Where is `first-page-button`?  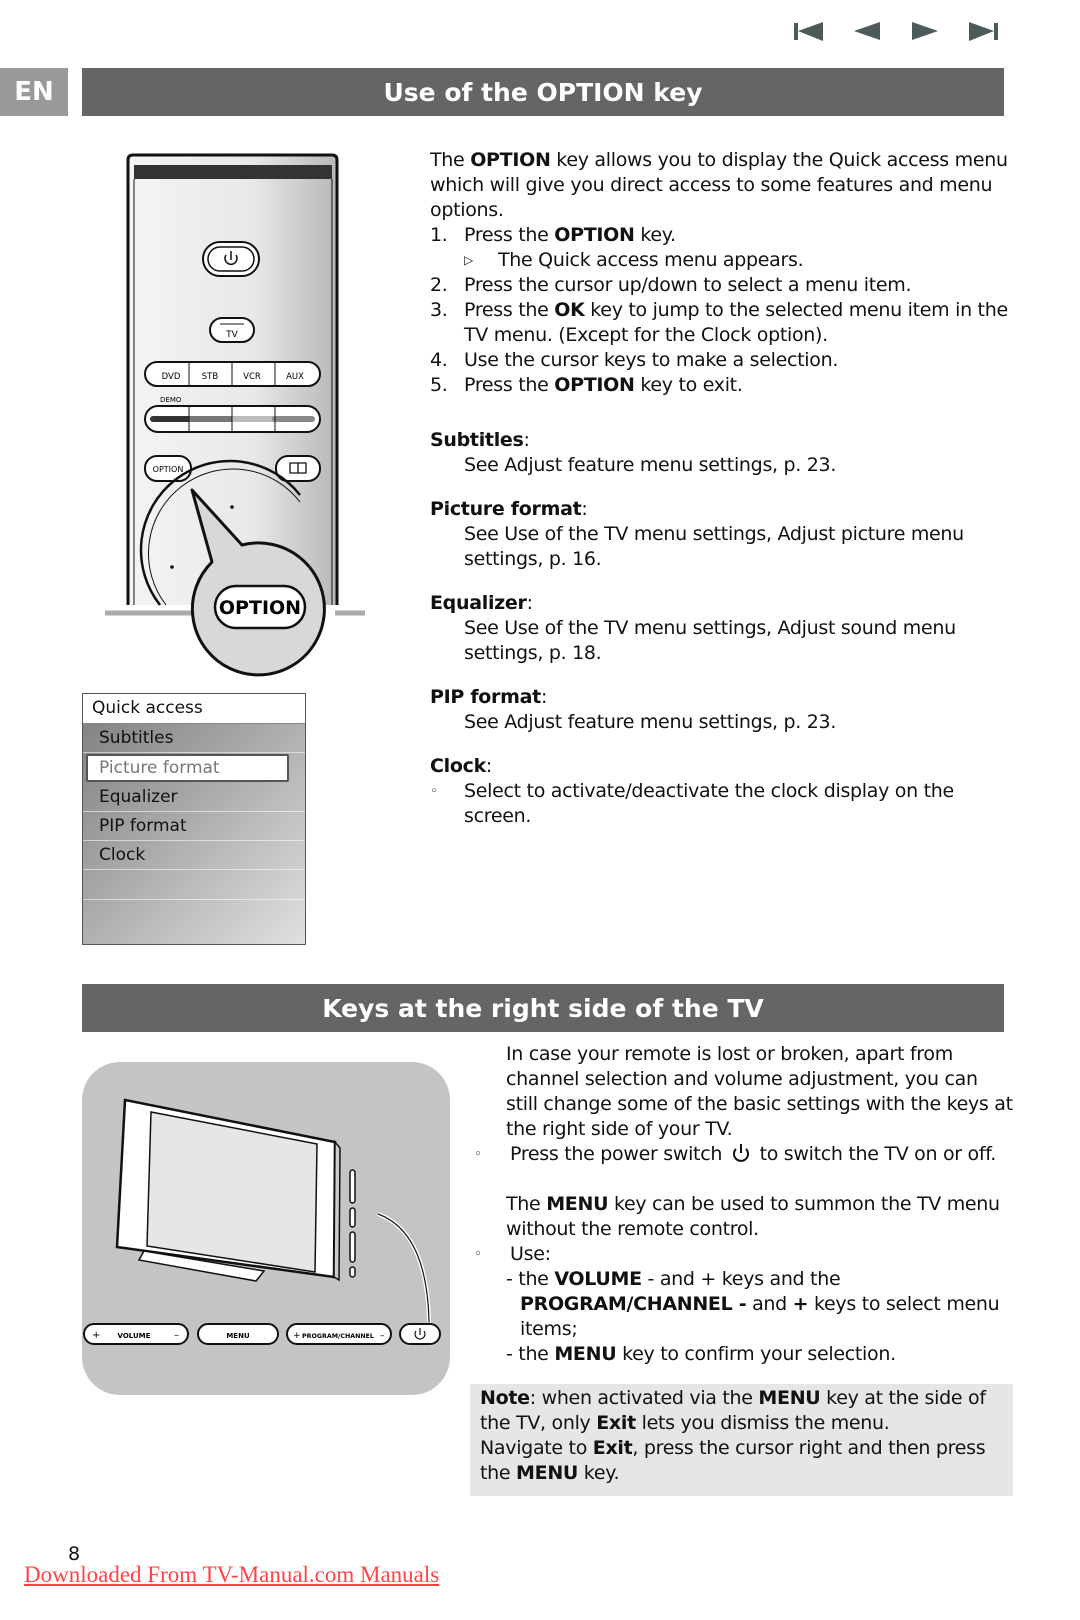 first-page-button is located at coordinates (809, 31).